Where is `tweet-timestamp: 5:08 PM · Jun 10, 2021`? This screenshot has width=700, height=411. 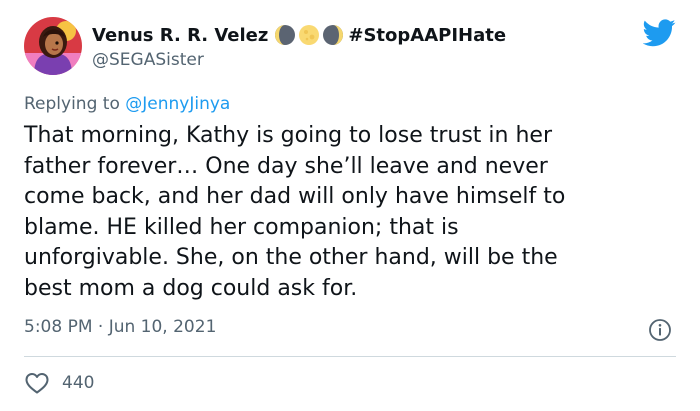 tweet-timestamp: 5:08 PM · Jun 10, 2021 is located at coordinates (120, 327).